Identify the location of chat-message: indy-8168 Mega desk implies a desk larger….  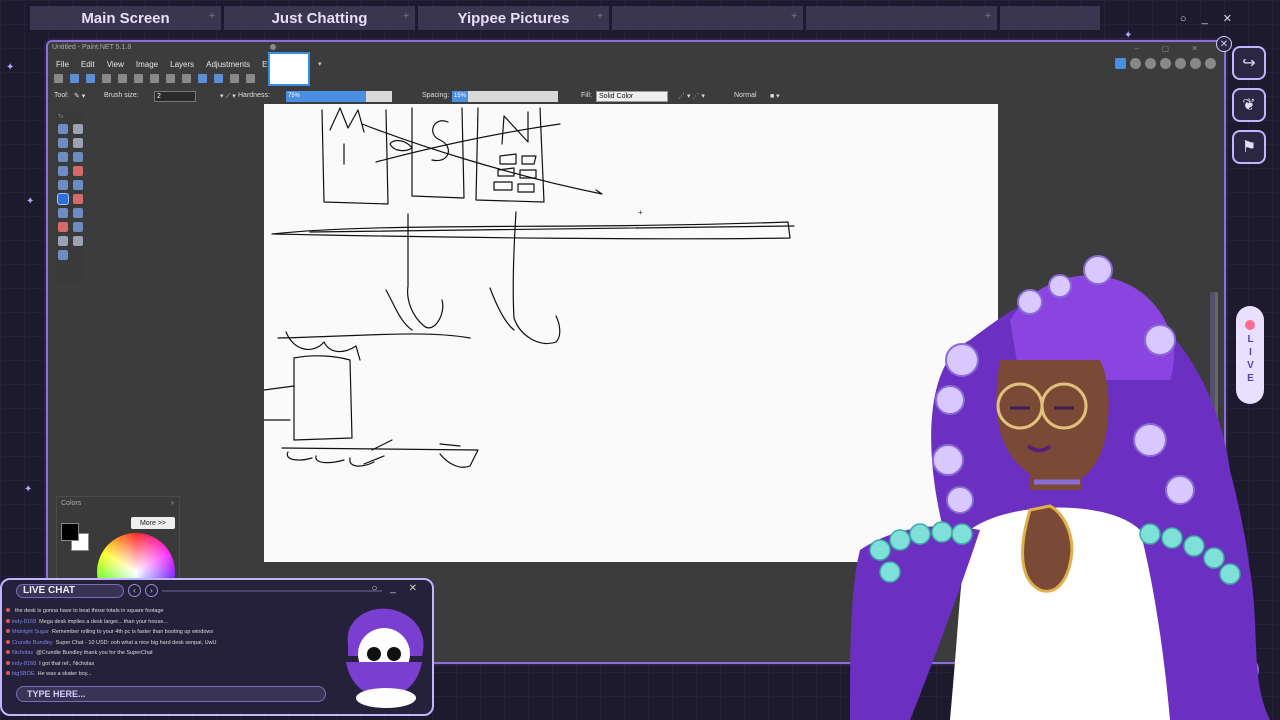
(171, 622).